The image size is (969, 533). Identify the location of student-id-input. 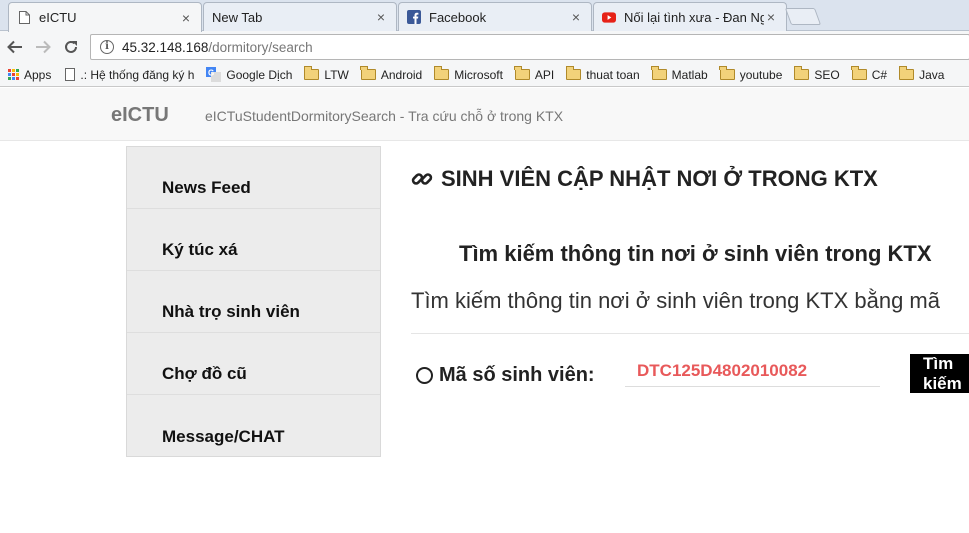
(752, 371).